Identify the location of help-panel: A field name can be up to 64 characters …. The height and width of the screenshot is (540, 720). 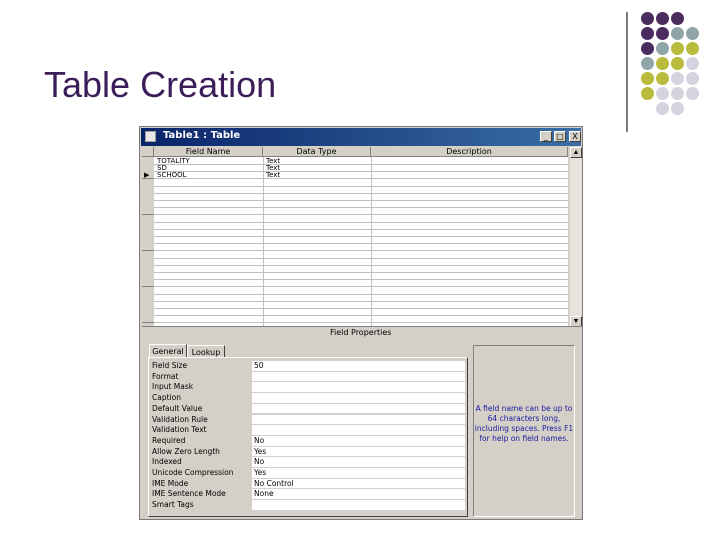
(524, 431).